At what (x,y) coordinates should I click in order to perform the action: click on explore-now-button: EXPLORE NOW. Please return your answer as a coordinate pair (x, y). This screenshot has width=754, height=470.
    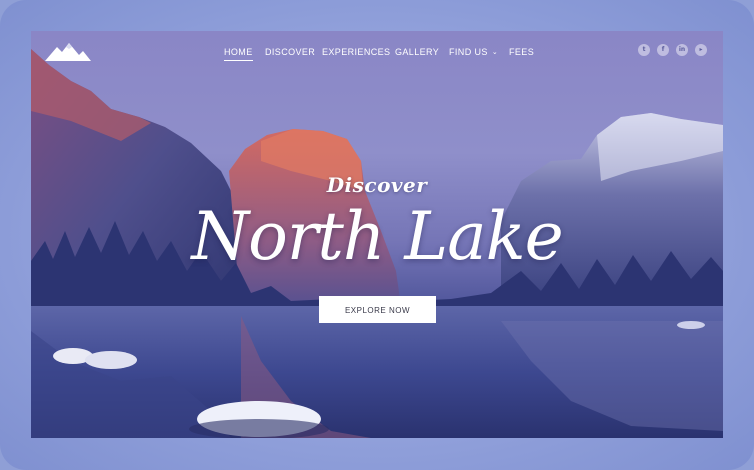
    Looking at the image, I should click on (377, 309).